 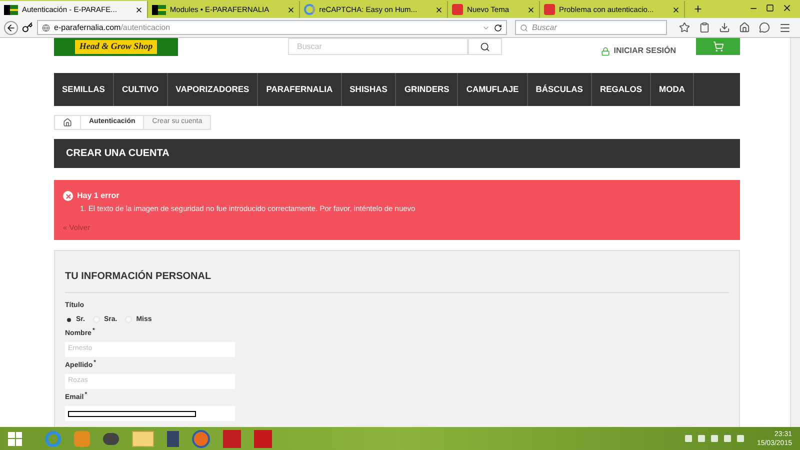 What do you see at coordinates (397, 272) in the screenshot?
I see `section-heading: TU INFORMACIÓN PERSONAL` at bounding box center [397, 272].